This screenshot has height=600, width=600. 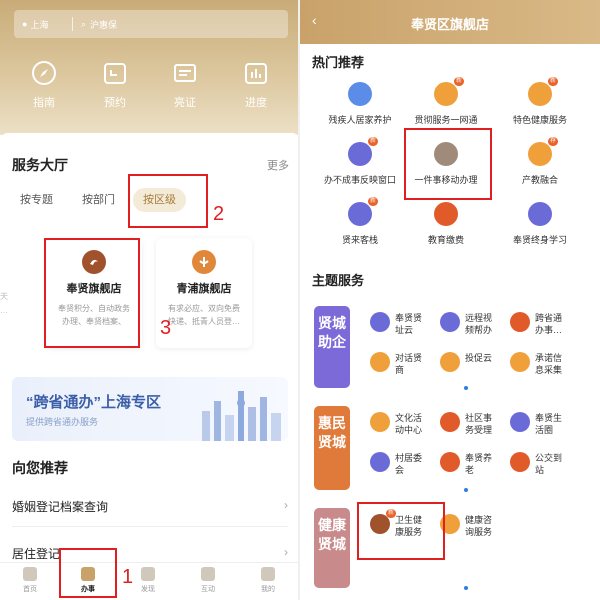 I want to click on banner-title: “跨省通办”上海专区, so click(x=94, y=402).